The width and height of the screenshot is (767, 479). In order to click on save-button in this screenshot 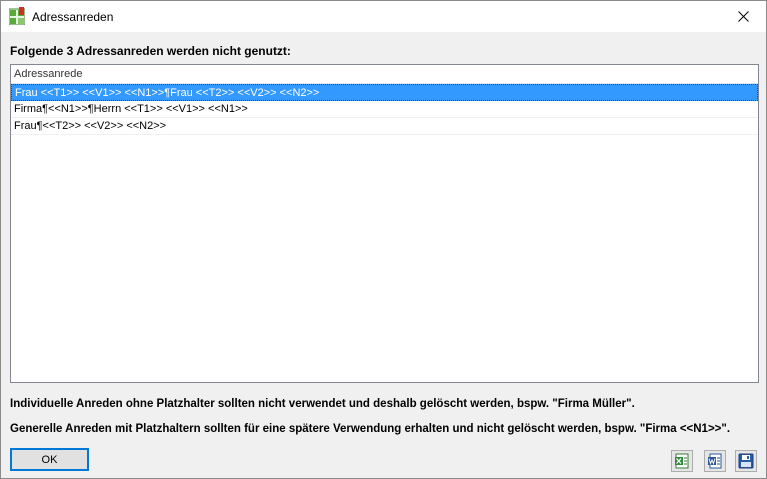, I will do `click(746, 461)`.